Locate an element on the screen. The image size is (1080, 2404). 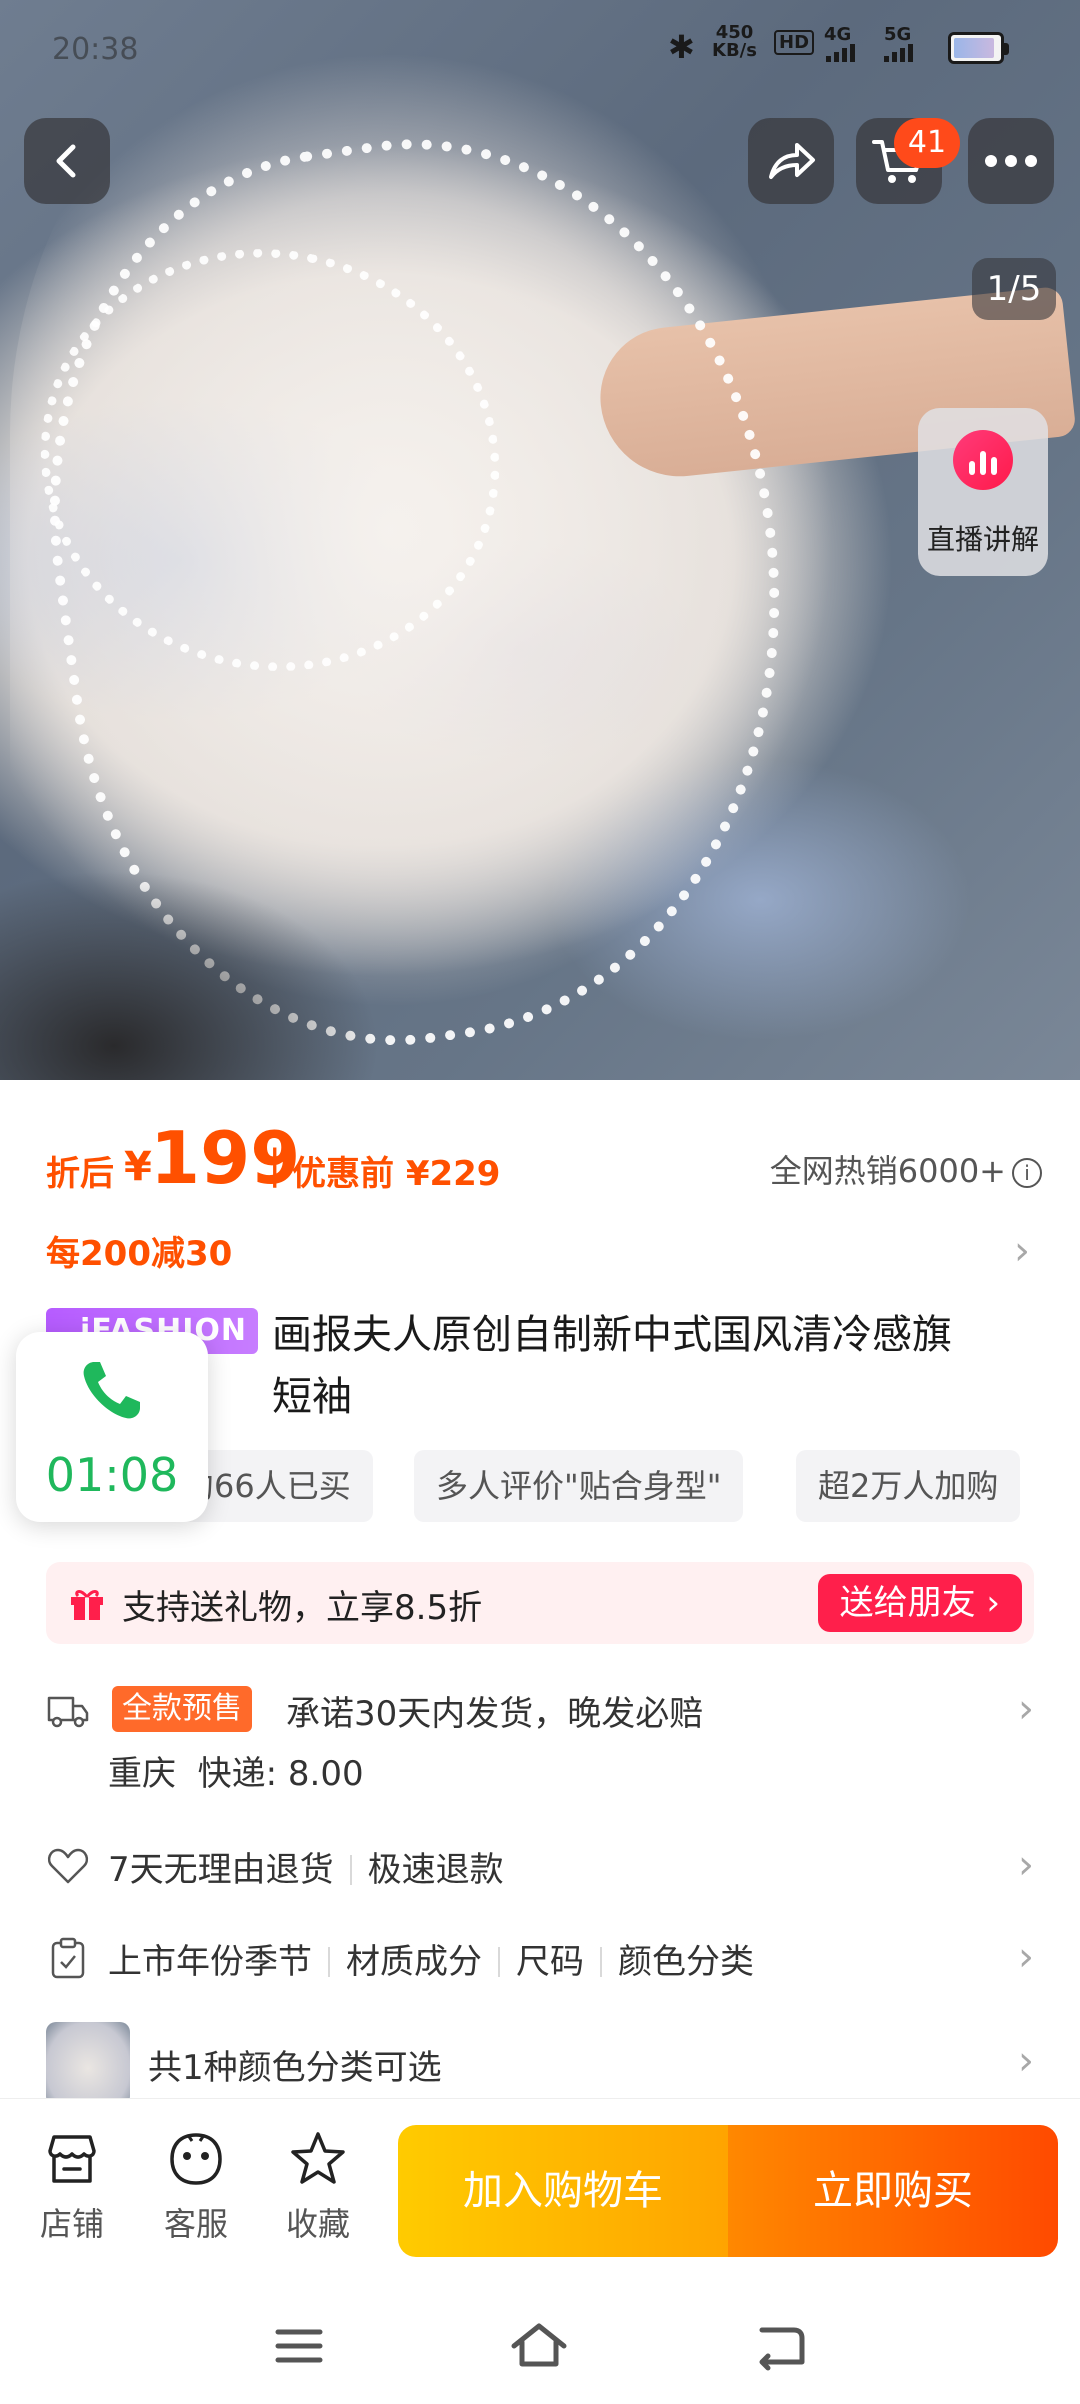
cart-count-badge: 41 is located at coordinates (927, 143).